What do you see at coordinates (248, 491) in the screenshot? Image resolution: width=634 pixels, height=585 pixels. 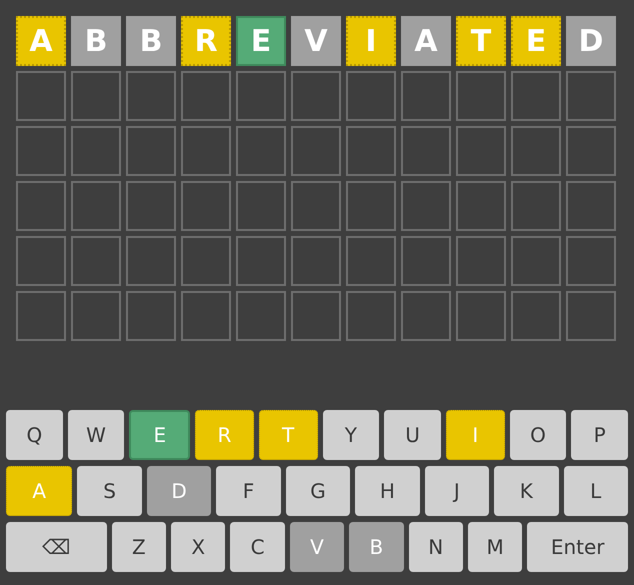 I see `letter-key: F` at bounding box center [248, 491].